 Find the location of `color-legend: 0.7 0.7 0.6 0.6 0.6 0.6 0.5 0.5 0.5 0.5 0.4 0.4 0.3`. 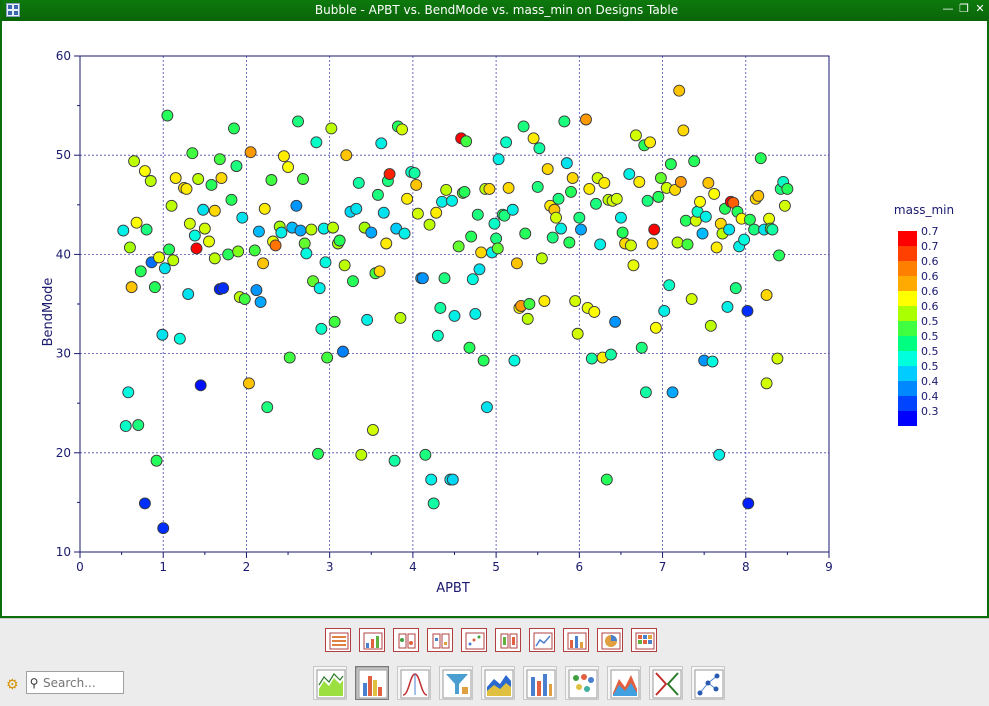

color-legend: 0.7 0.7 0.6 0.6 0.6 0.6 0.5 0.5 0.5 0.5 0.4 0.4 0.3 is located at coordinates (918, 325).